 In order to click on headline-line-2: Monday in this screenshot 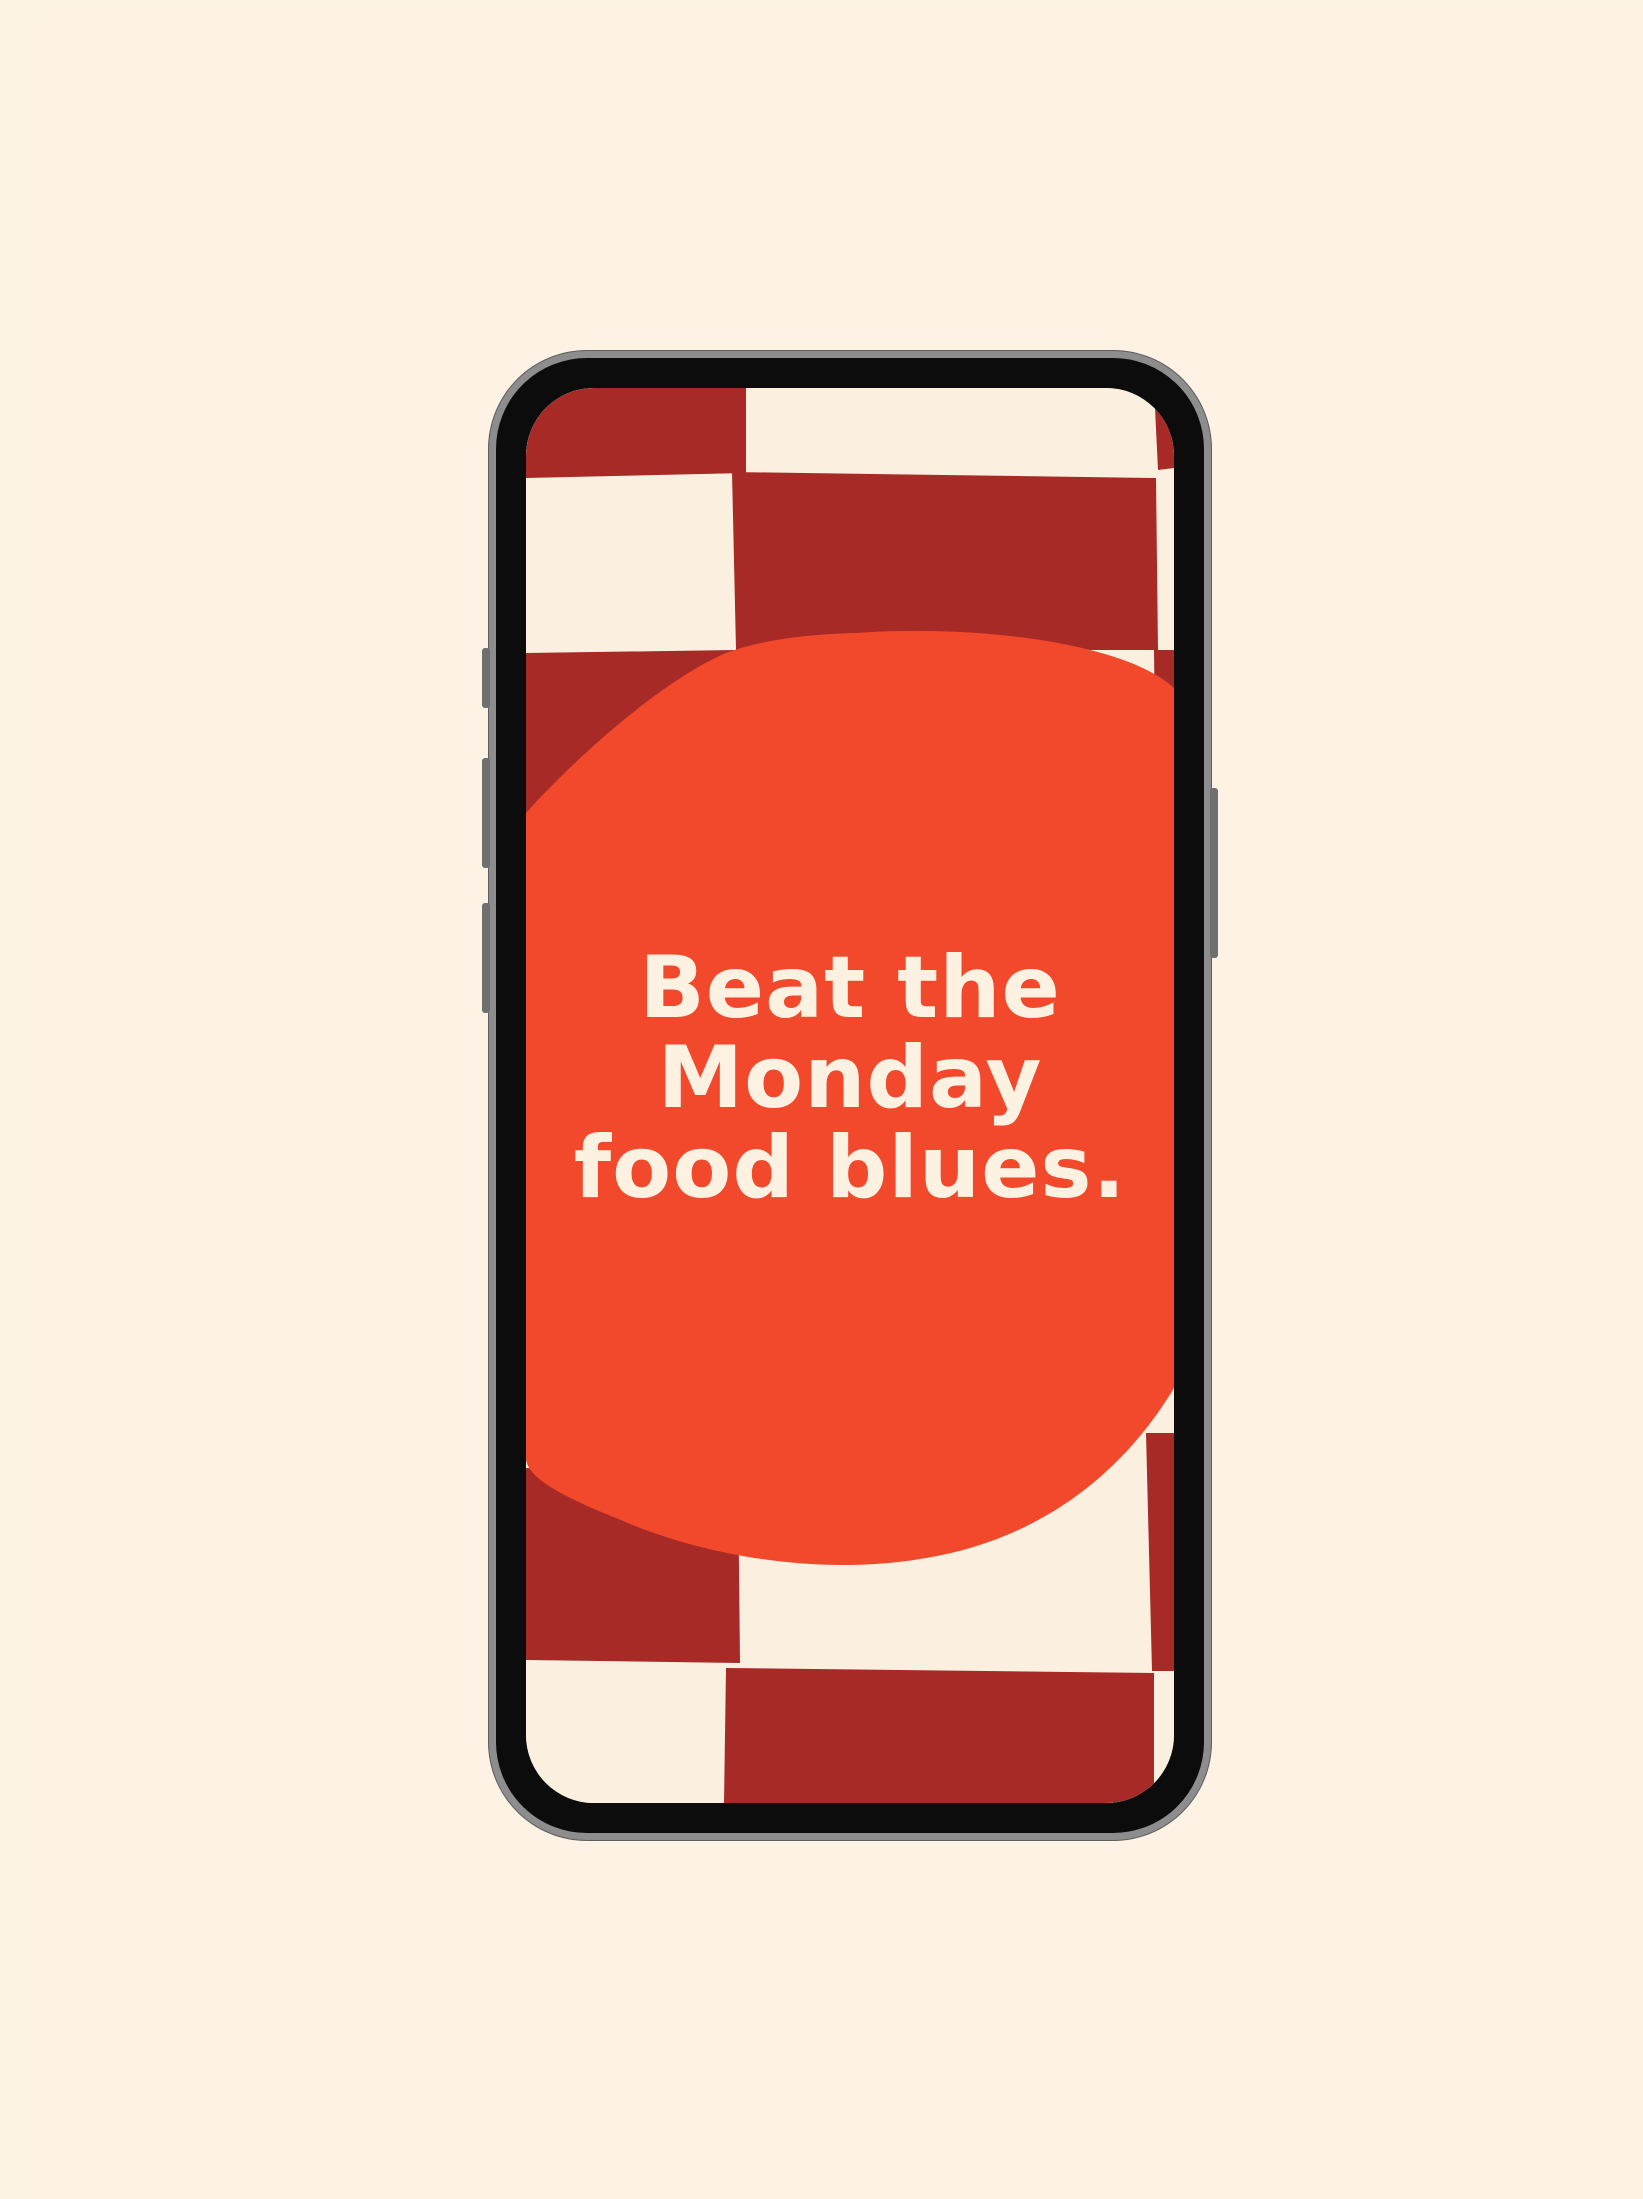, I will do `click(850, 1078)`.